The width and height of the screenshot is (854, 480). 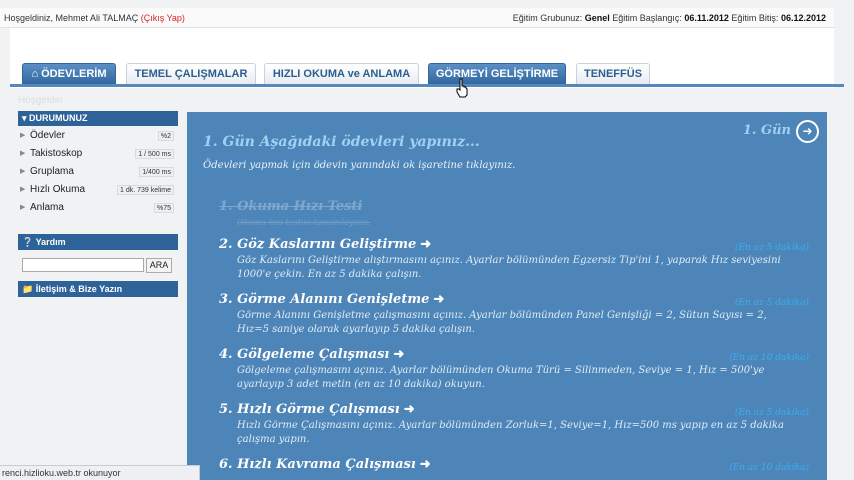 I want to click on start-label: Eğitim Başlangıç:, so click(x=647, y=18).